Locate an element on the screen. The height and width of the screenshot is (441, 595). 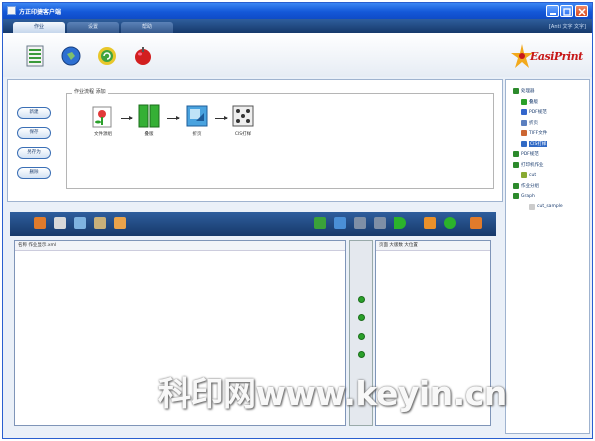
tree-item: 处理器 is located at coordinates (524, 91).